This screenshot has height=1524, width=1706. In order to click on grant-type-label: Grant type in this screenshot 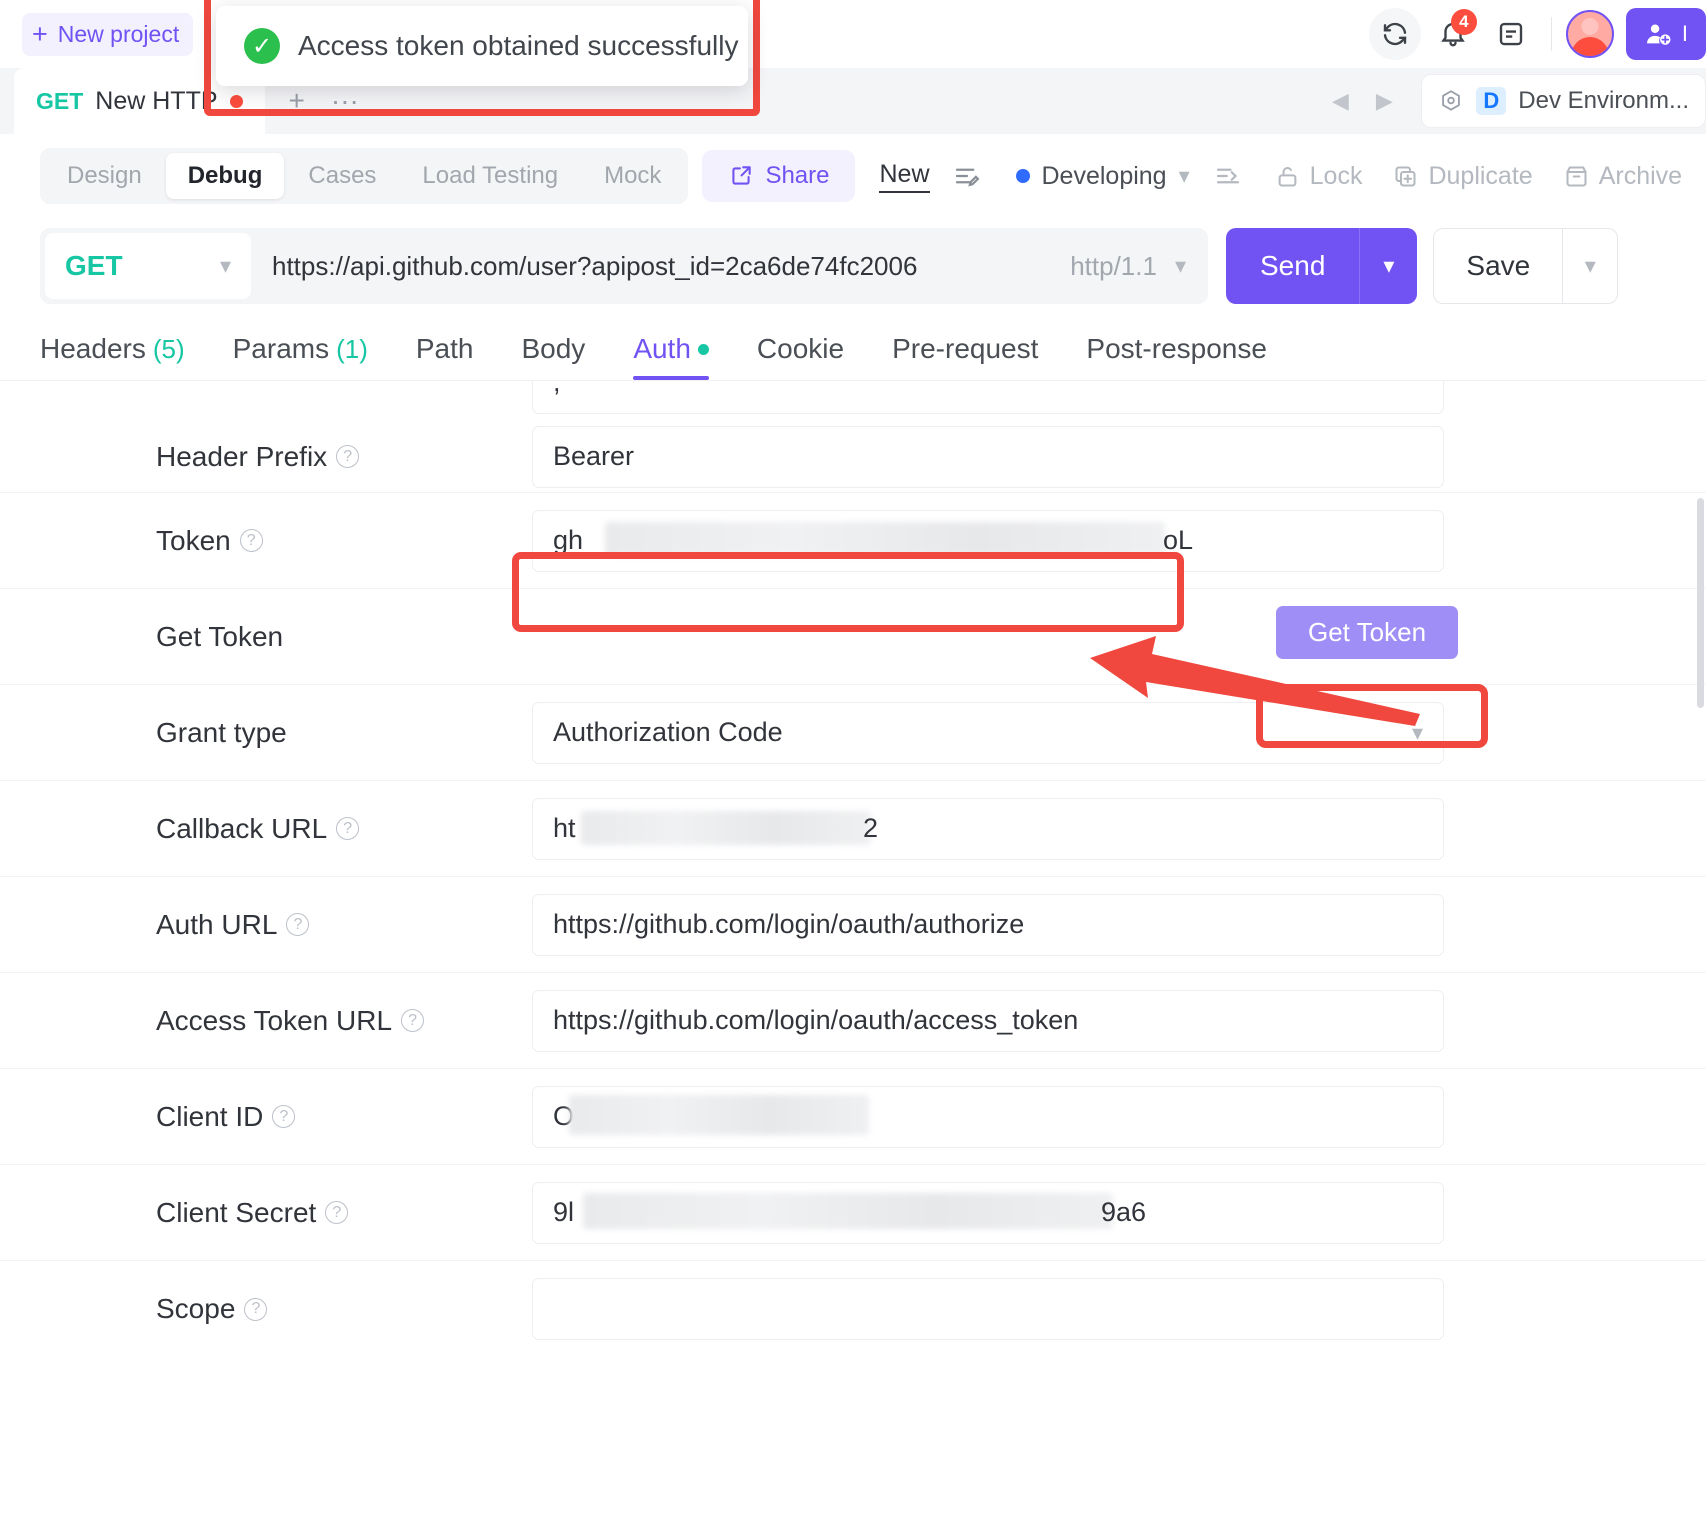, I will do `click(344, 733)`.